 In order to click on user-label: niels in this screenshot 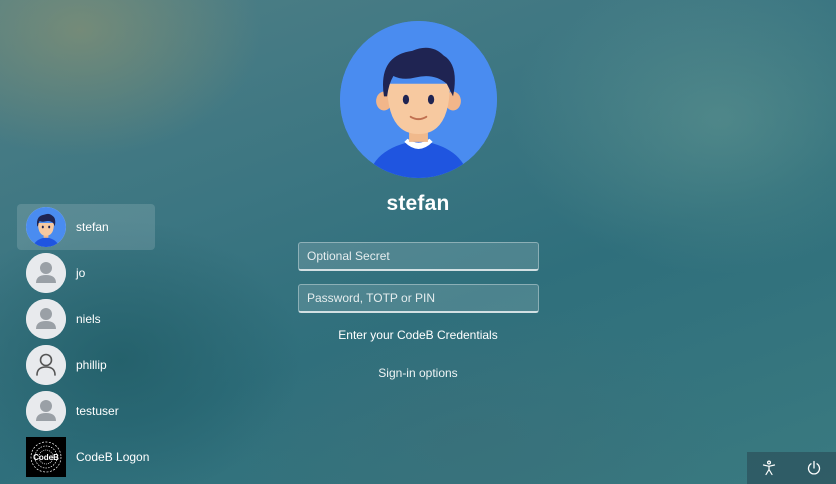, I will do `click(88, 319)`.